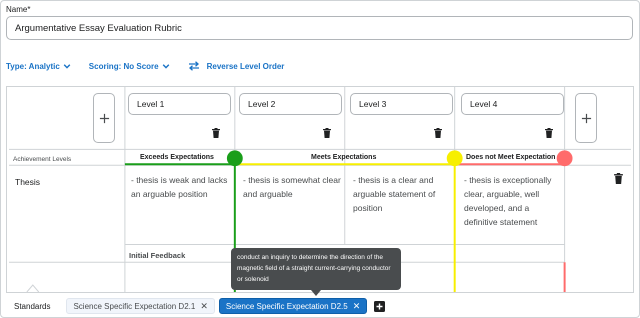 The width and height of the screenshot is (640, 318). I want to click on exceeds-range-handle, so click(234, 158).